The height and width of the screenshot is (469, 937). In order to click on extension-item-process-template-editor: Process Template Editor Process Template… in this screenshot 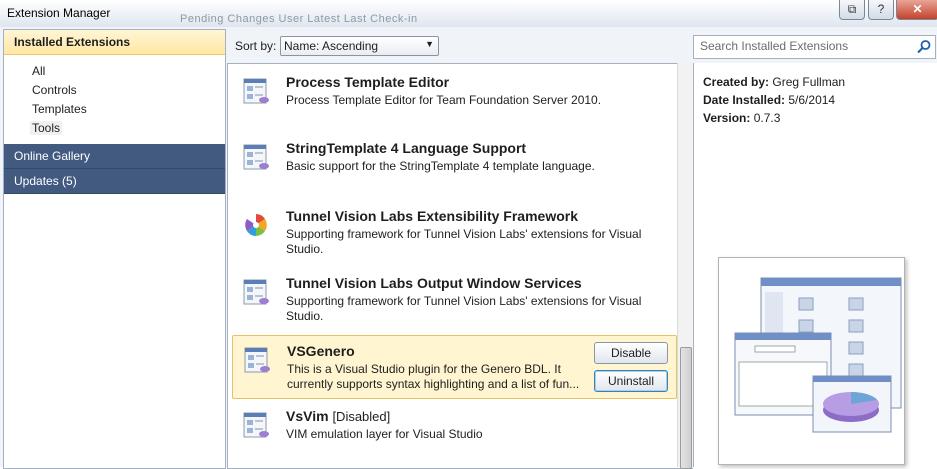, I will do `click(453, 98)`.